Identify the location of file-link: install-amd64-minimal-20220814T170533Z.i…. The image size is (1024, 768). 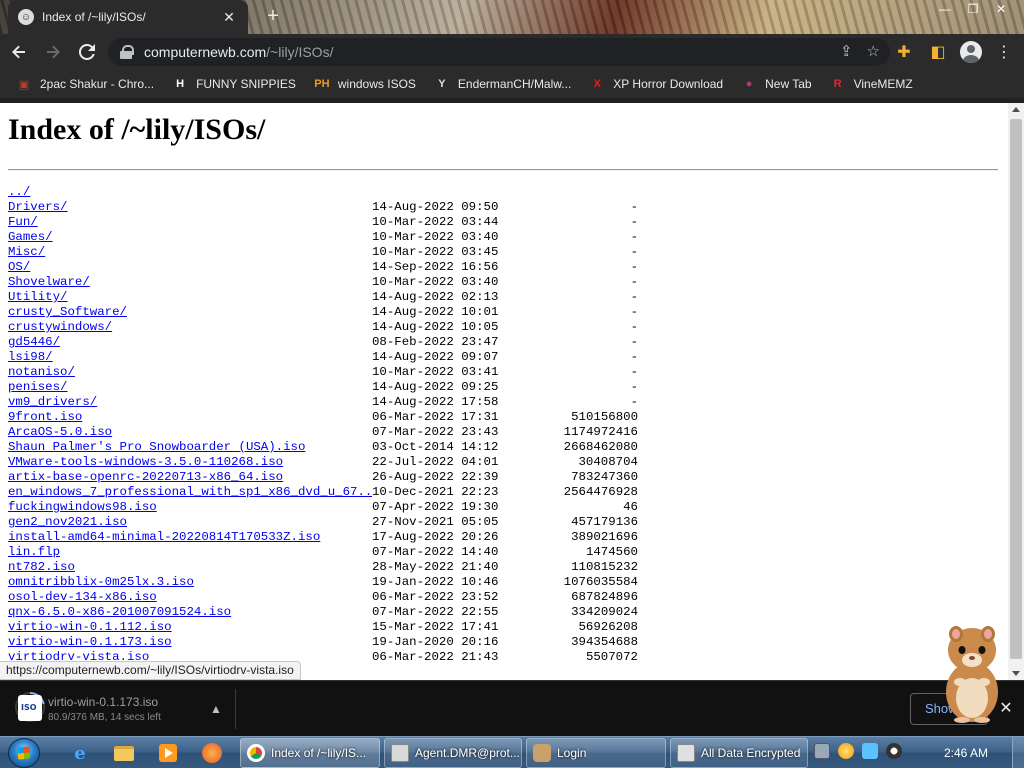
(164, 537).